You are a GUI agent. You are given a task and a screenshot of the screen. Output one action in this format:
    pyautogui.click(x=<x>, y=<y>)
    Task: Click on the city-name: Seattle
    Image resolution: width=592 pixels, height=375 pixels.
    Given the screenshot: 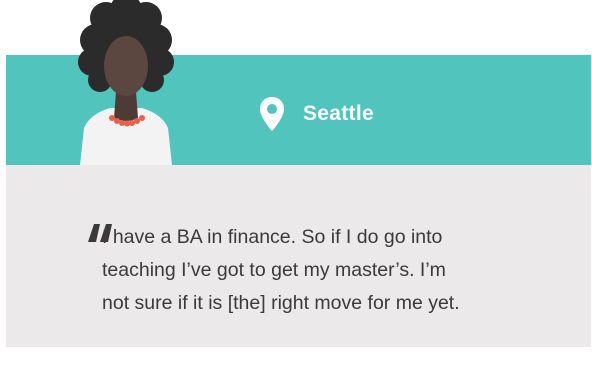 What is the action you would take?
    pyautogui.click(x=338, y=113)
    